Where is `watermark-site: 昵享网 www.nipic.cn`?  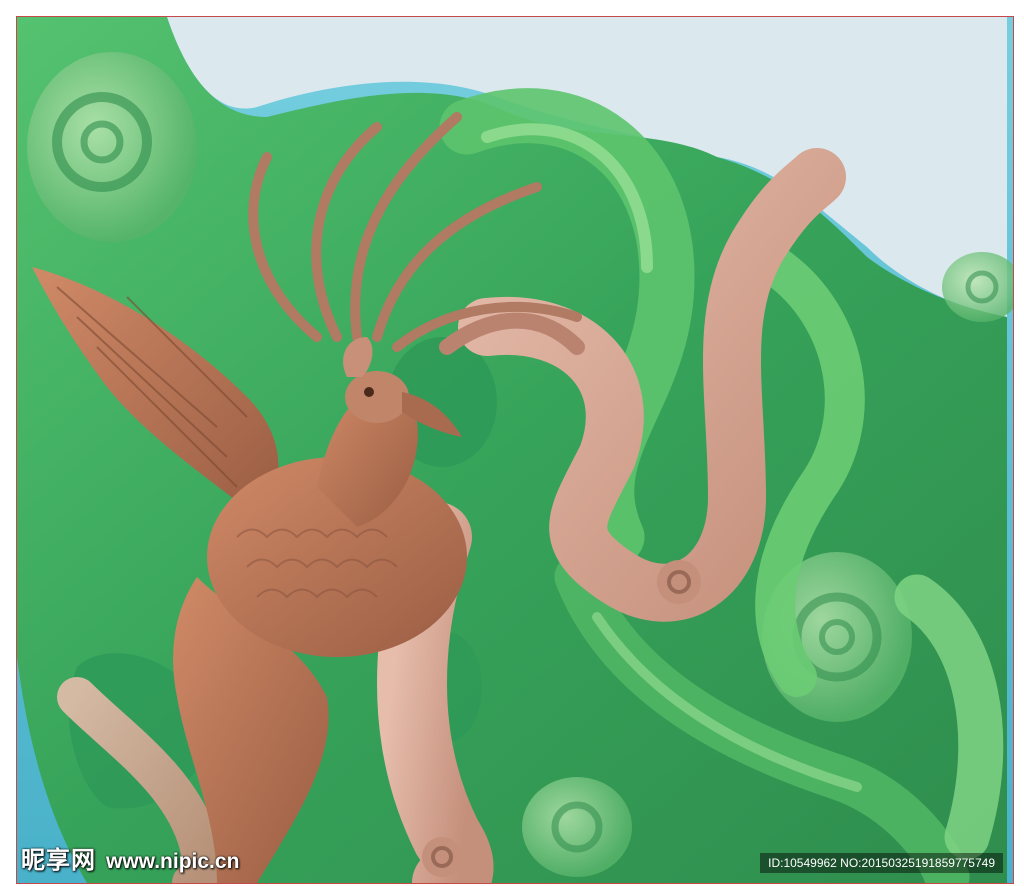
watermark-site: 昵享网 www.nipic.cn is located at coordinates (130, 857).